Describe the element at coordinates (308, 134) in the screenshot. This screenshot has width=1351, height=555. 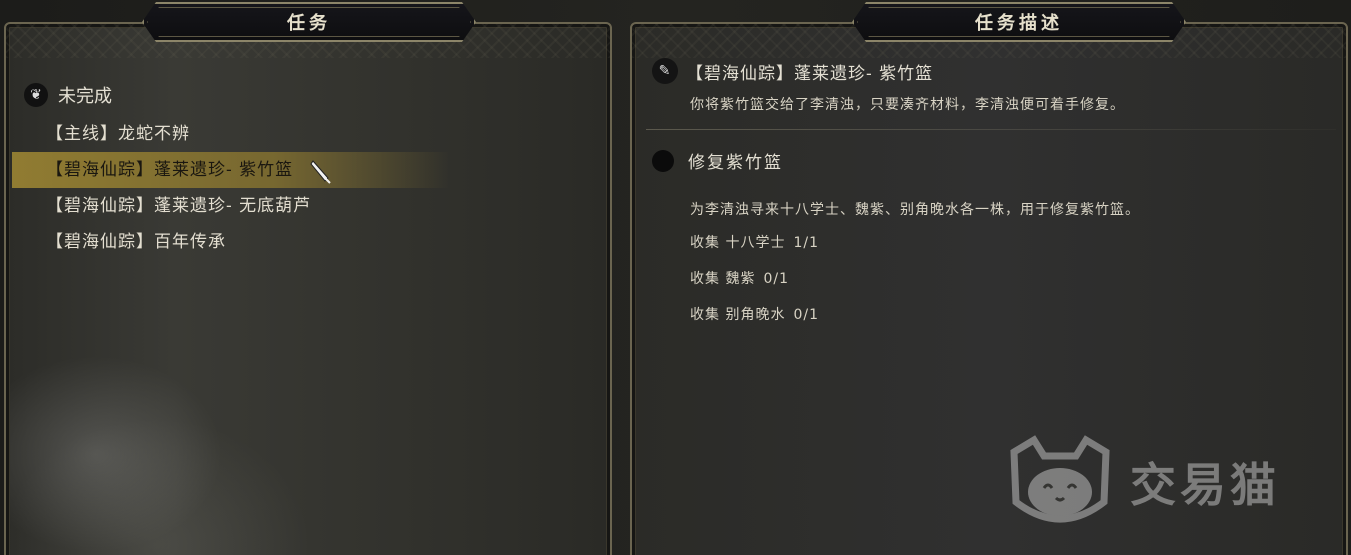
I see `quest-item: 【主线】龙蛇不辨` at that location.